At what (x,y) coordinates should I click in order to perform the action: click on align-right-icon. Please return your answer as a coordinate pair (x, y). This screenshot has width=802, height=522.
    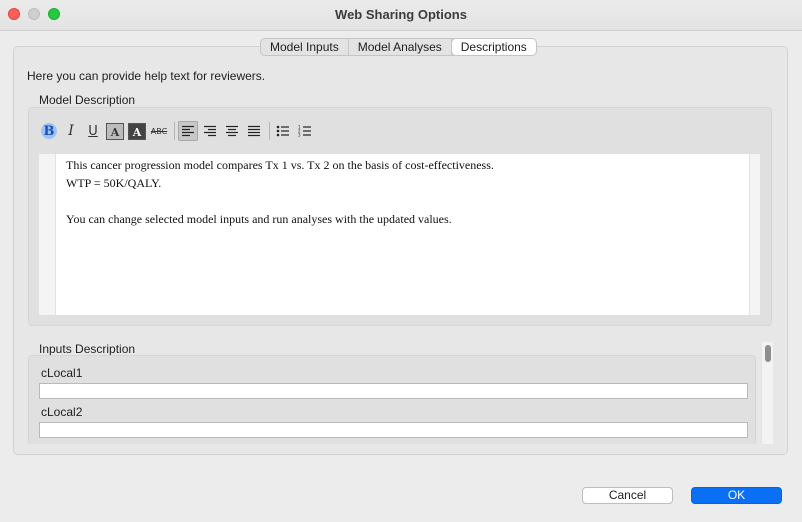
    Looking at the image, I should click on (210, 131).